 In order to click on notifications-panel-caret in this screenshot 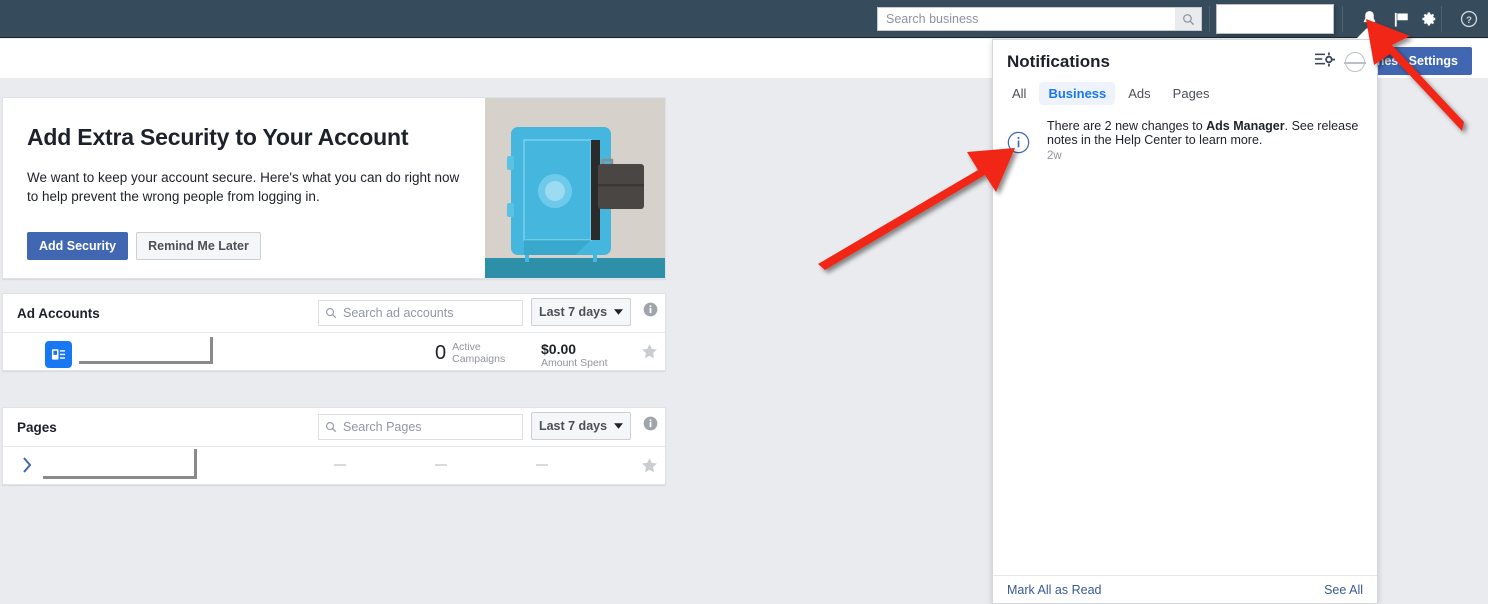, I will do `click(1367, 33)`.